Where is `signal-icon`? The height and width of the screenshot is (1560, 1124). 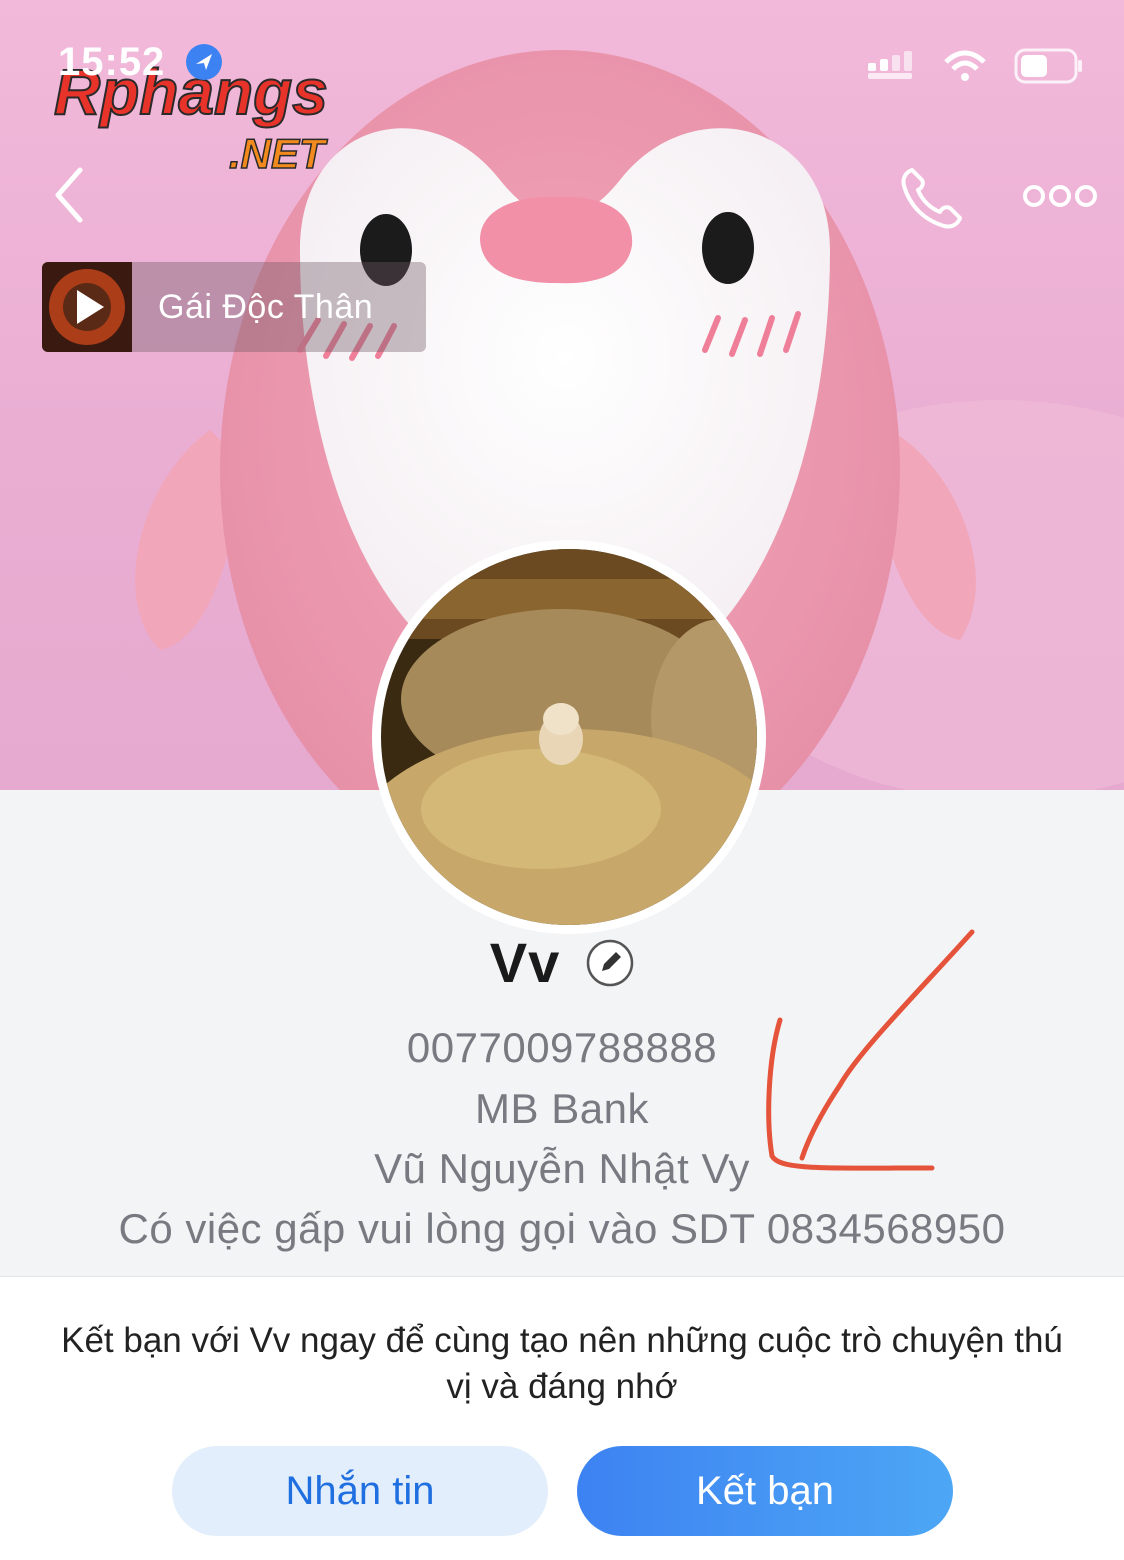 signal-icon is located at coordinates (892, 68).